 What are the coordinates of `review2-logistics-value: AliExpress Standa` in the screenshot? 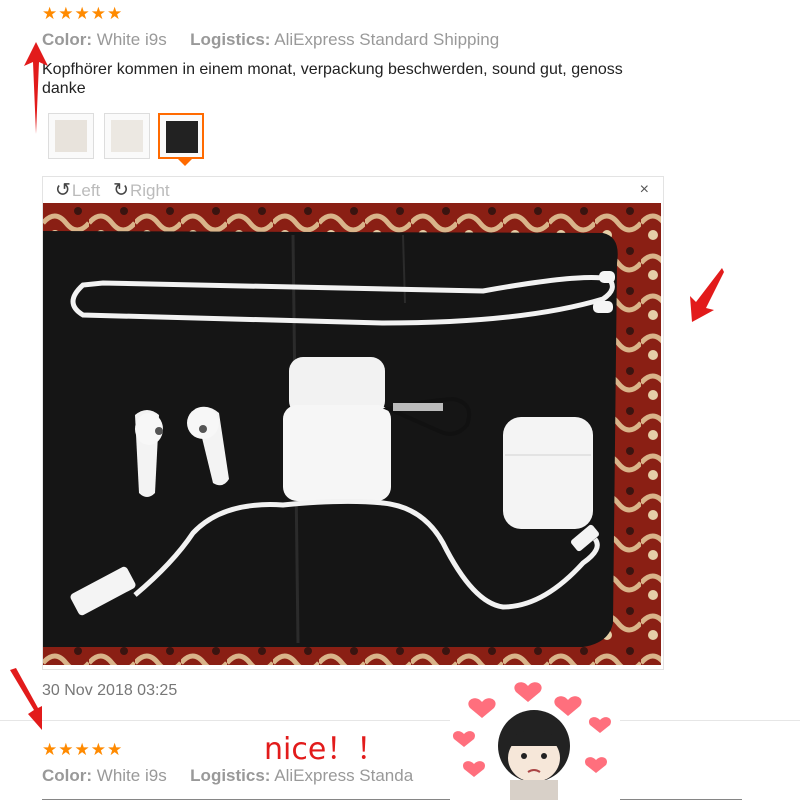 It's located at (344, 775).